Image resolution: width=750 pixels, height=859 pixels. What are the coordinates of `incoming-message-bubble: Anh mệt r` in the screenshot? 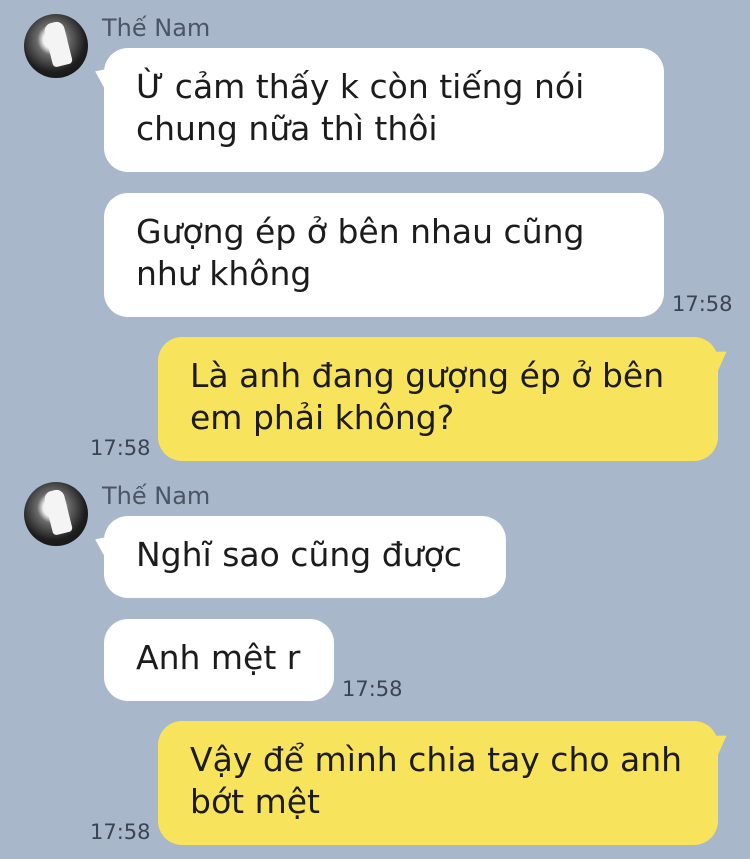 It's located at (219, 660).